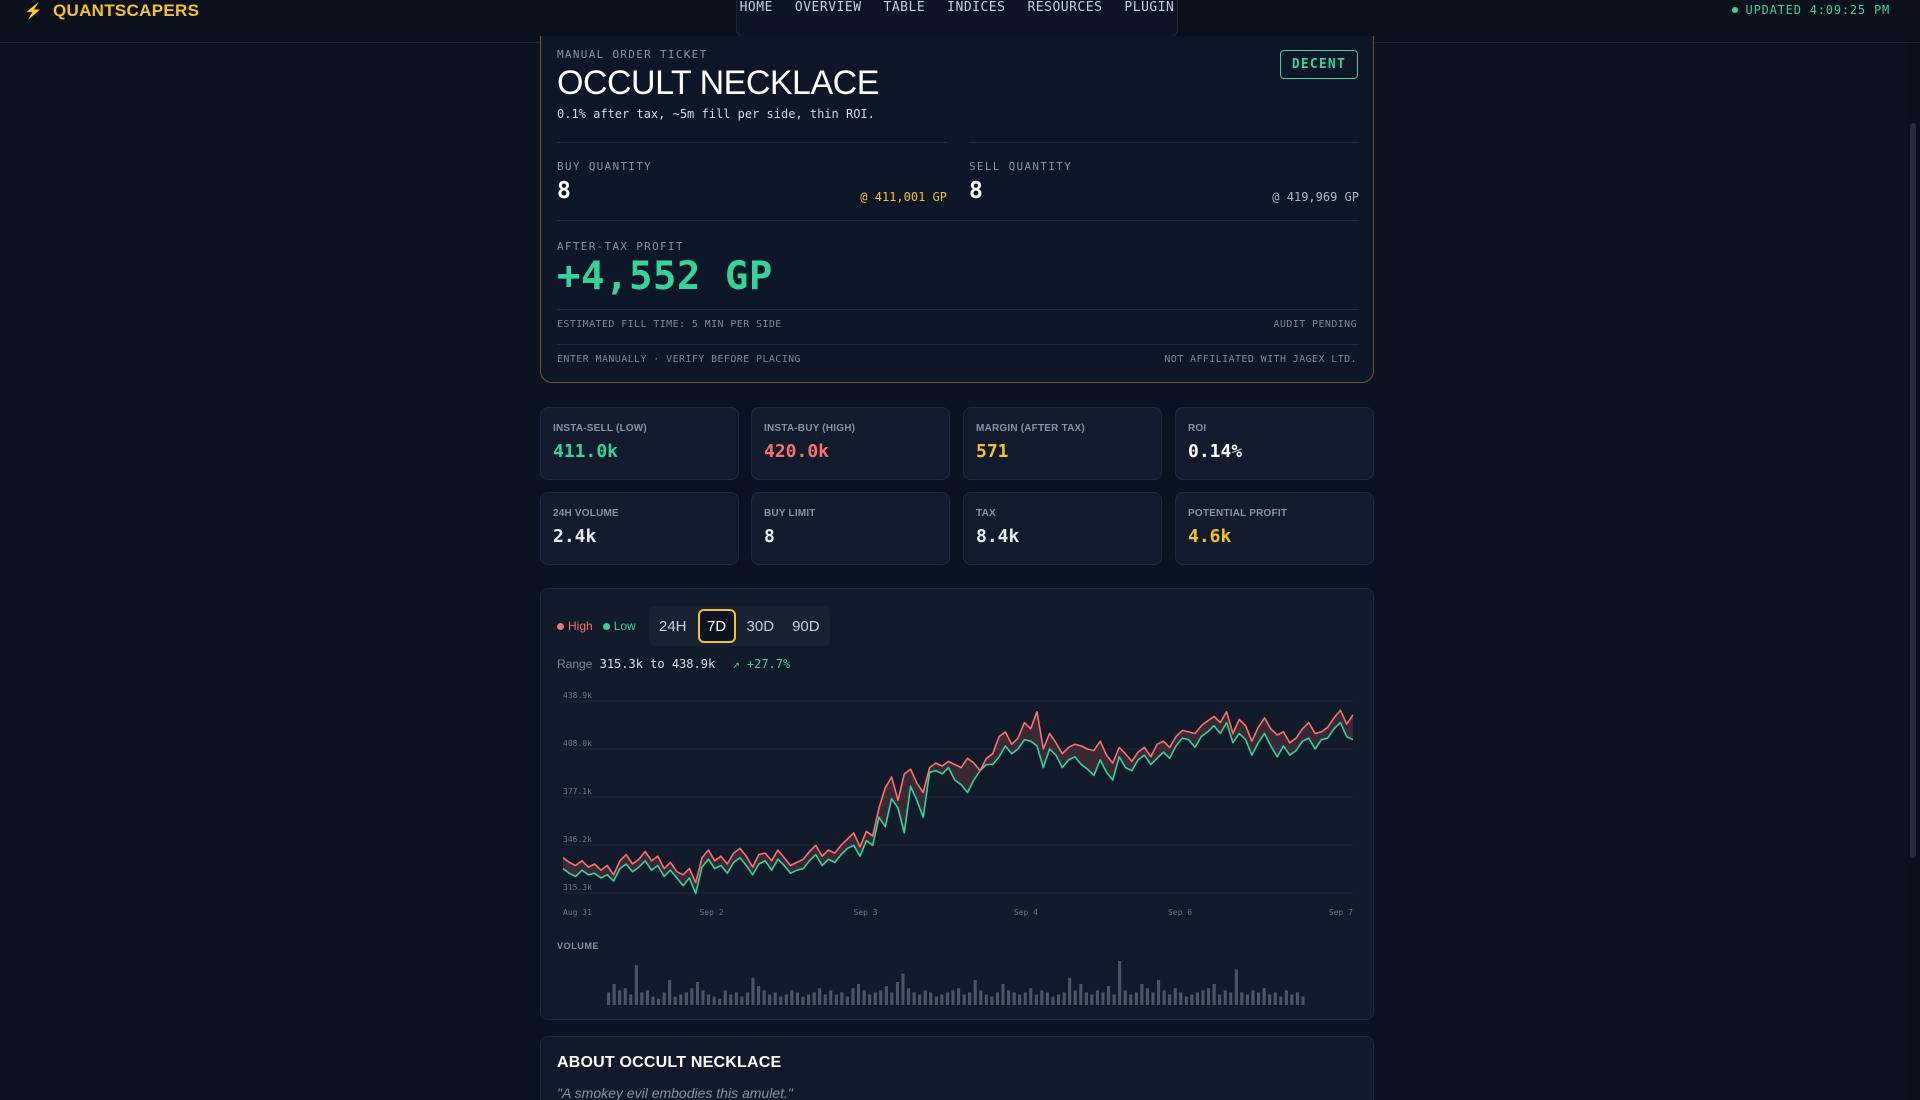 The image size is (1920, 1100). What do you see at coordinates (828, 8) in the screenshot?
I see `nav-overview: OVERVIEW` at bounding box center [828, 8].